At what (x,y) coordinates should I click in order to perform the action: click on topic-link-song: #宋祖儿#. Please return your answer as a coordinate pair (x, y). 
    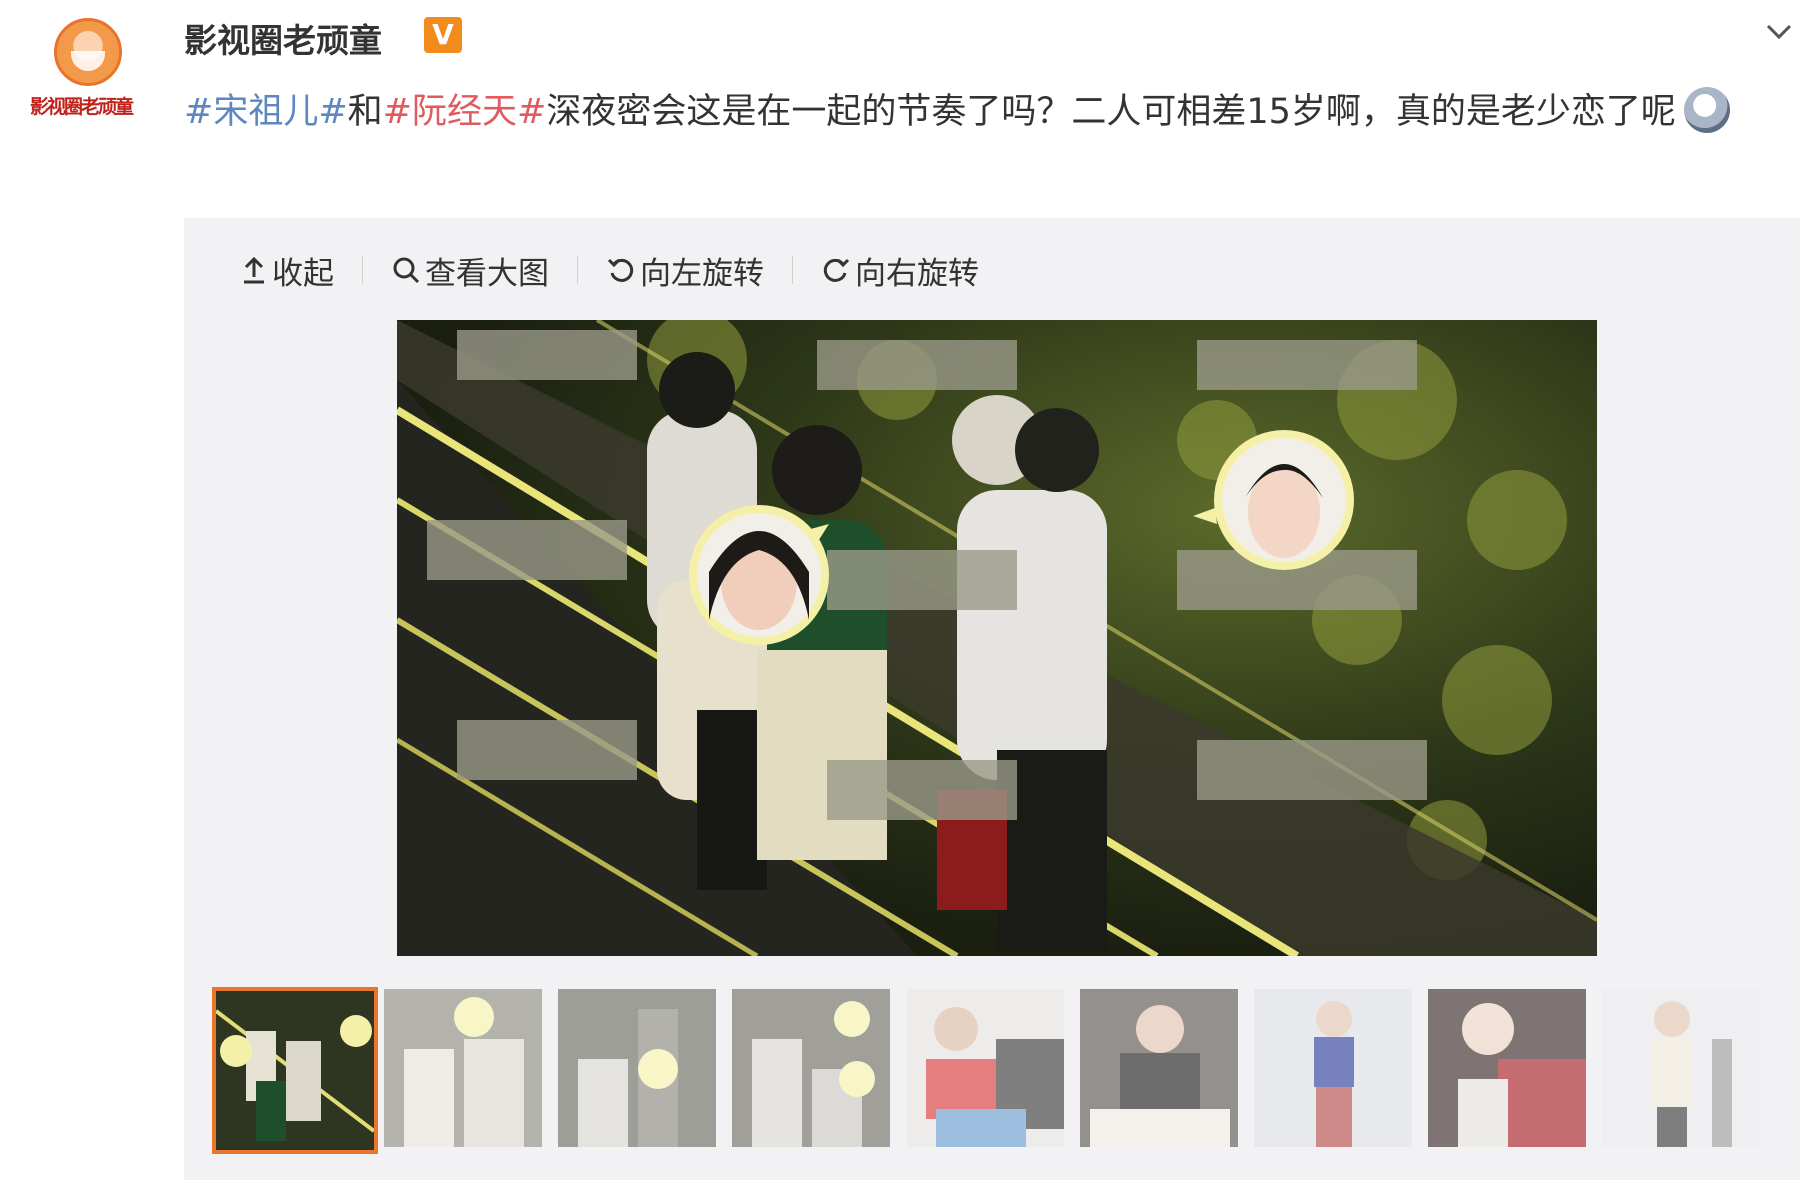
    Looking at the image, I should click on (266, 112).